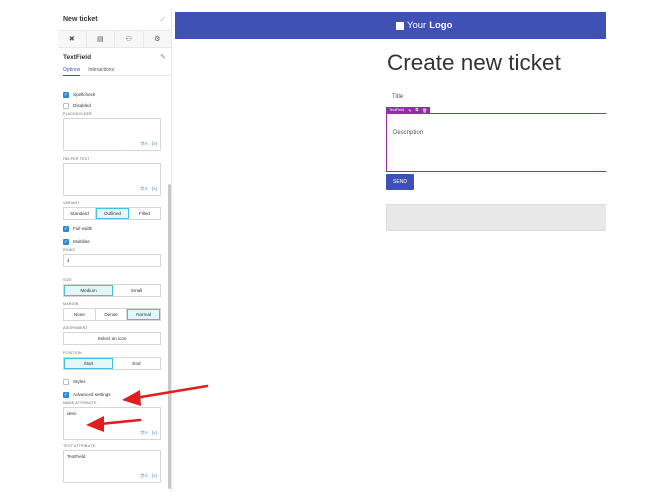 This screenshot has width=670, height=498. I want to click on panel-scrollbar, so click(169, 336).